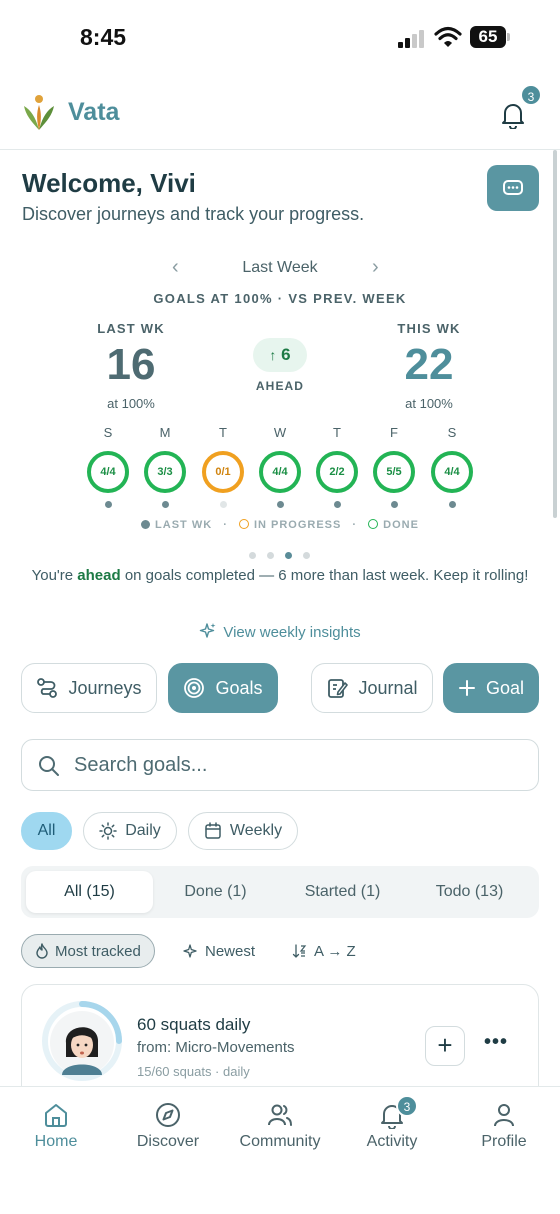 The image size is (560, 1214). I want to click on nav-home: Home, so click(56, 1126).